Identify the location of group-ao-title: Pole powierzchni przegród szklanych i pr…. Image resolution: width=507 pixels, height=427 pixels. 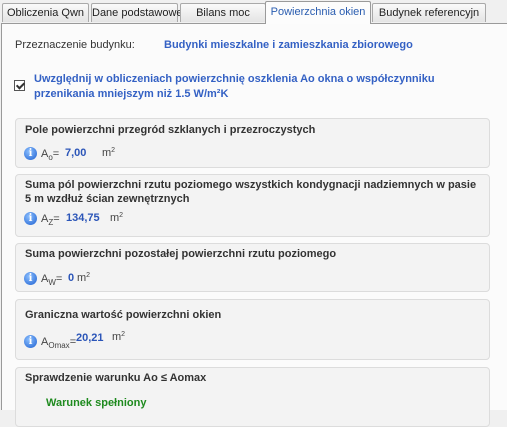
(170, 130).